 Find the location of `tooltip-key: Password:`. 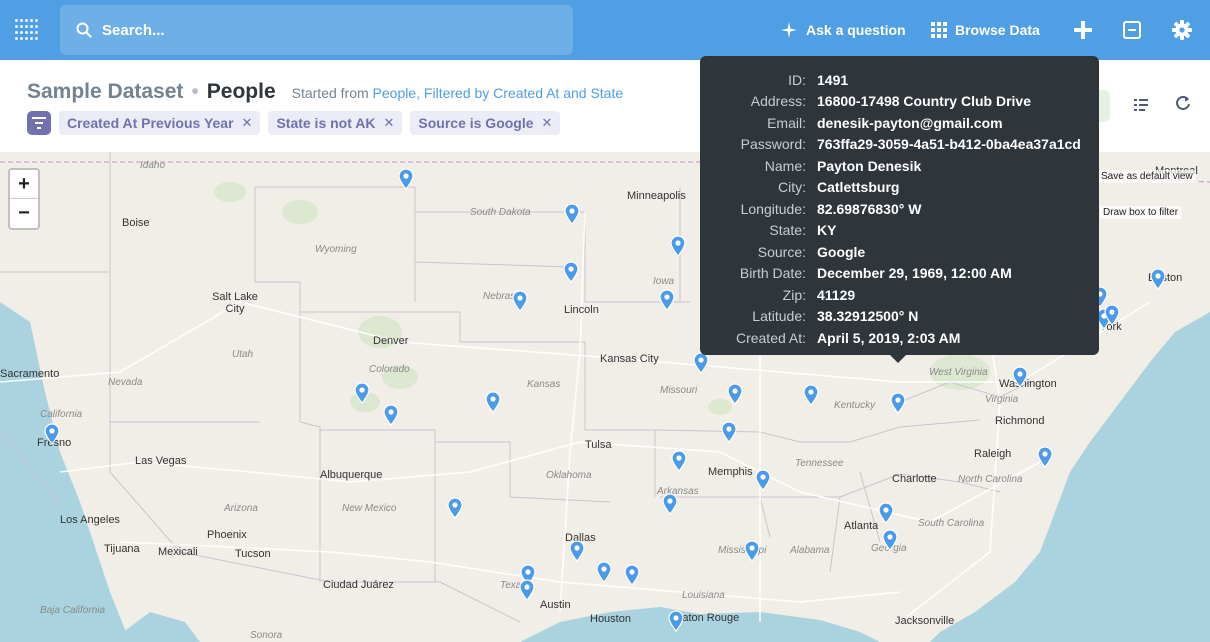

tooltip-key: Password: is located at coordinates (773, 144).